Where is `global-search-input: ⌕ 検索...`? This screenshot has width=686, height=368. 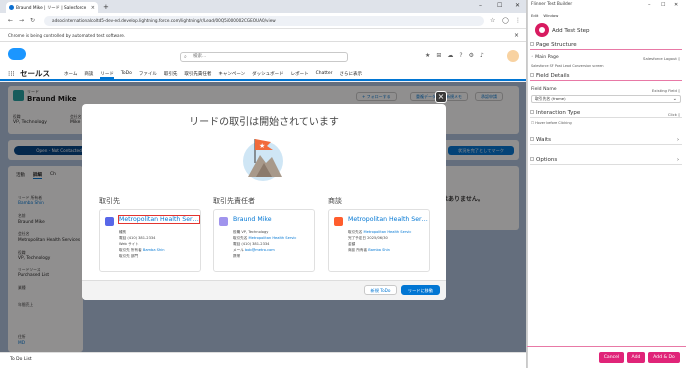 global-search-input: ⌕ 検索... is located at coordinates (264, 57).